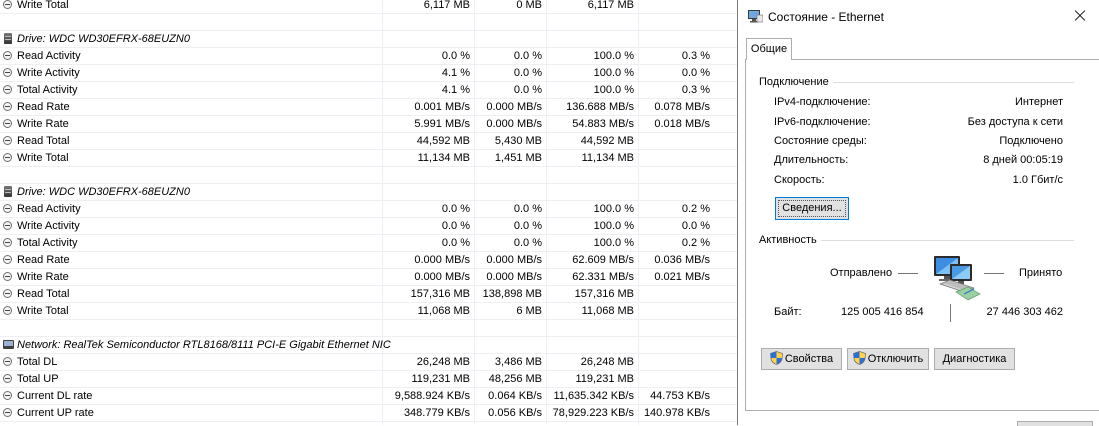 The width and height of the screenshot is (1099, 426). What do you see at coordinates (43, 107) in the screenshot?
I see `sensor-label: Read Rate` at bounding box center [43, 107].